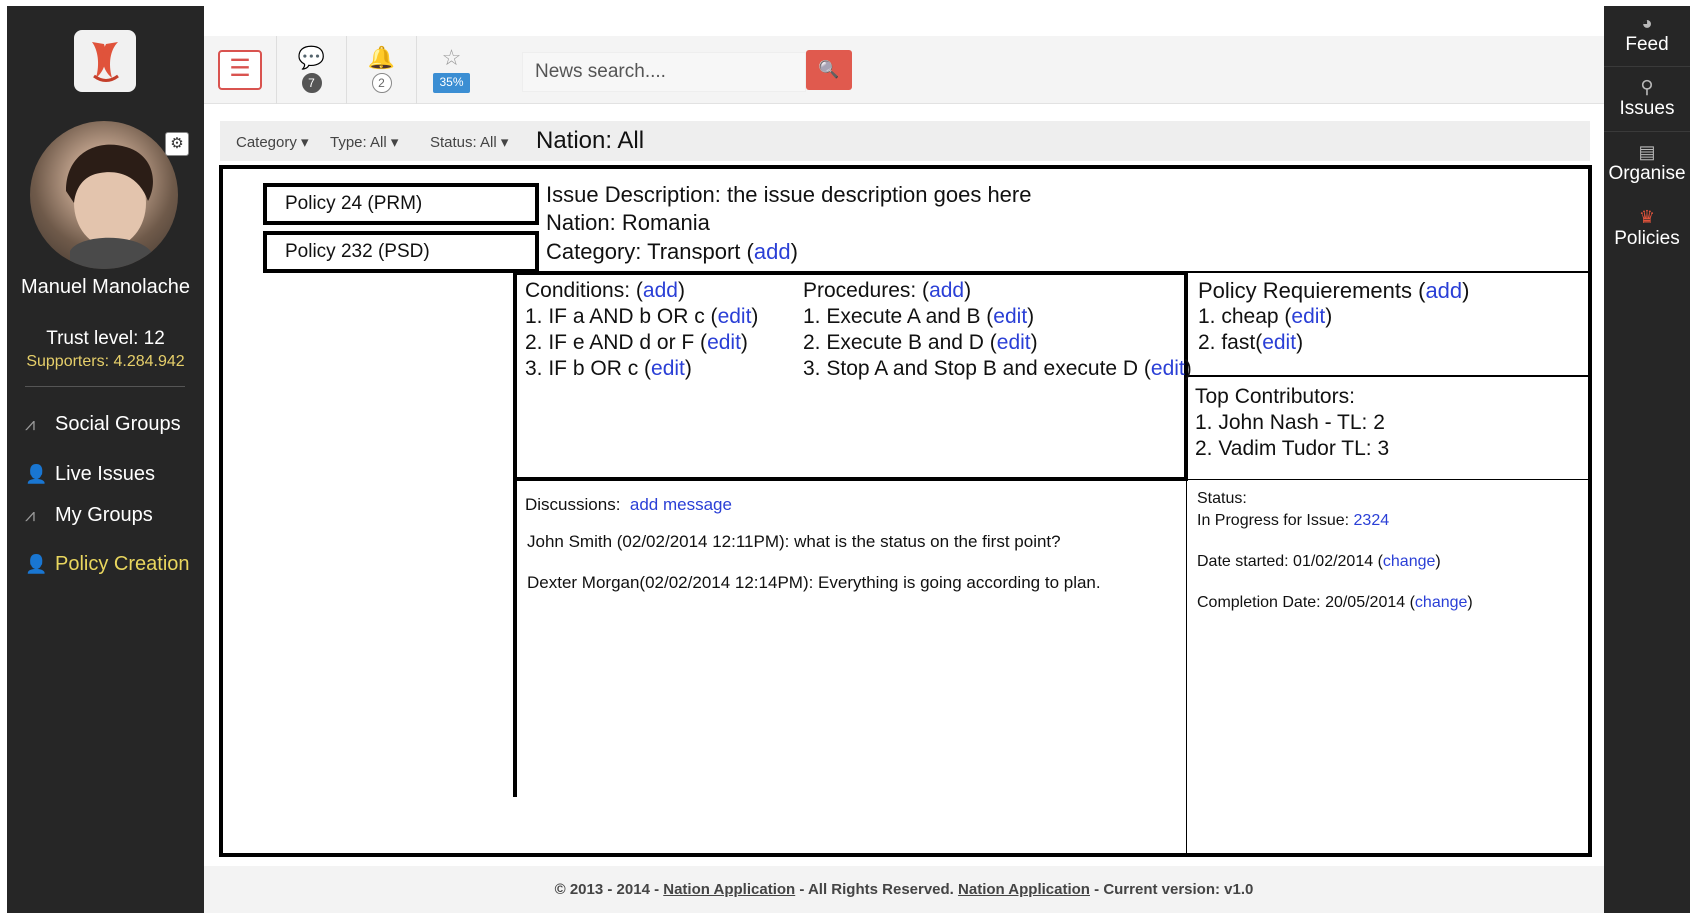 The width and height of the screenshot is (1690, 913). What do you see at coordinates (104, 195) in the screenshot?
I see `avatar` at bounding box center [104, 195].